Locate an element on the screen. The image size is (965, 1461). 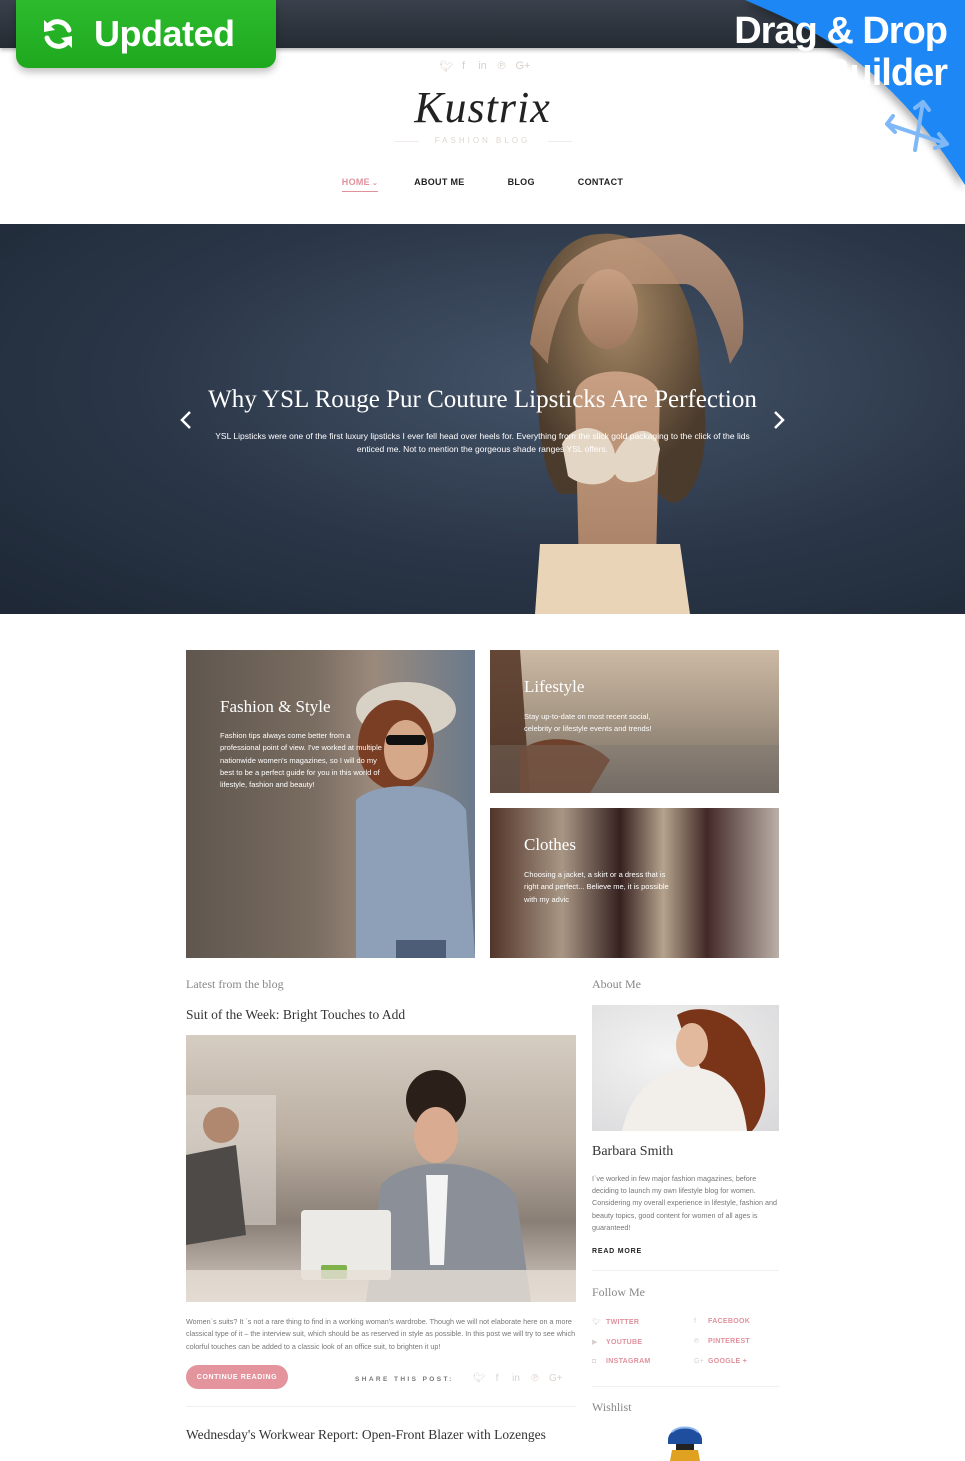
wishlist-heading: Wishlist is located at coordinates (612, 1407).